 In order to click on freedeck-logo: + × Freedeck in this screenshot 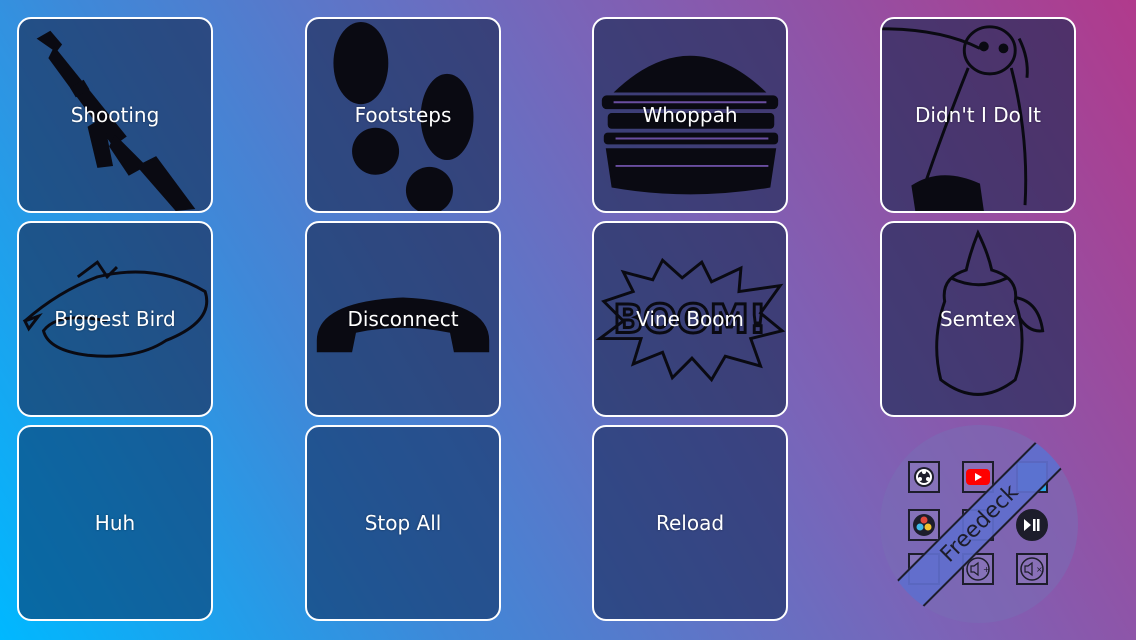, I will do `click(979, 524)`.